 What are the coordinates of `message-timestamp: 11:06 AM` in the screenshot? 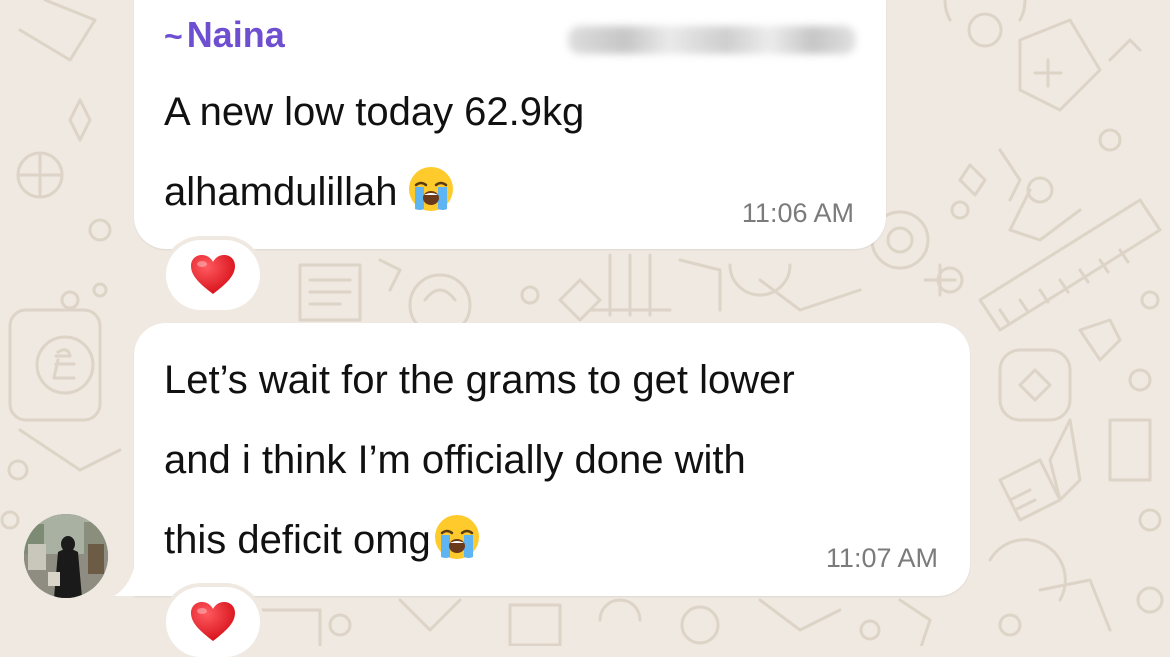 It's located at (797, 213).